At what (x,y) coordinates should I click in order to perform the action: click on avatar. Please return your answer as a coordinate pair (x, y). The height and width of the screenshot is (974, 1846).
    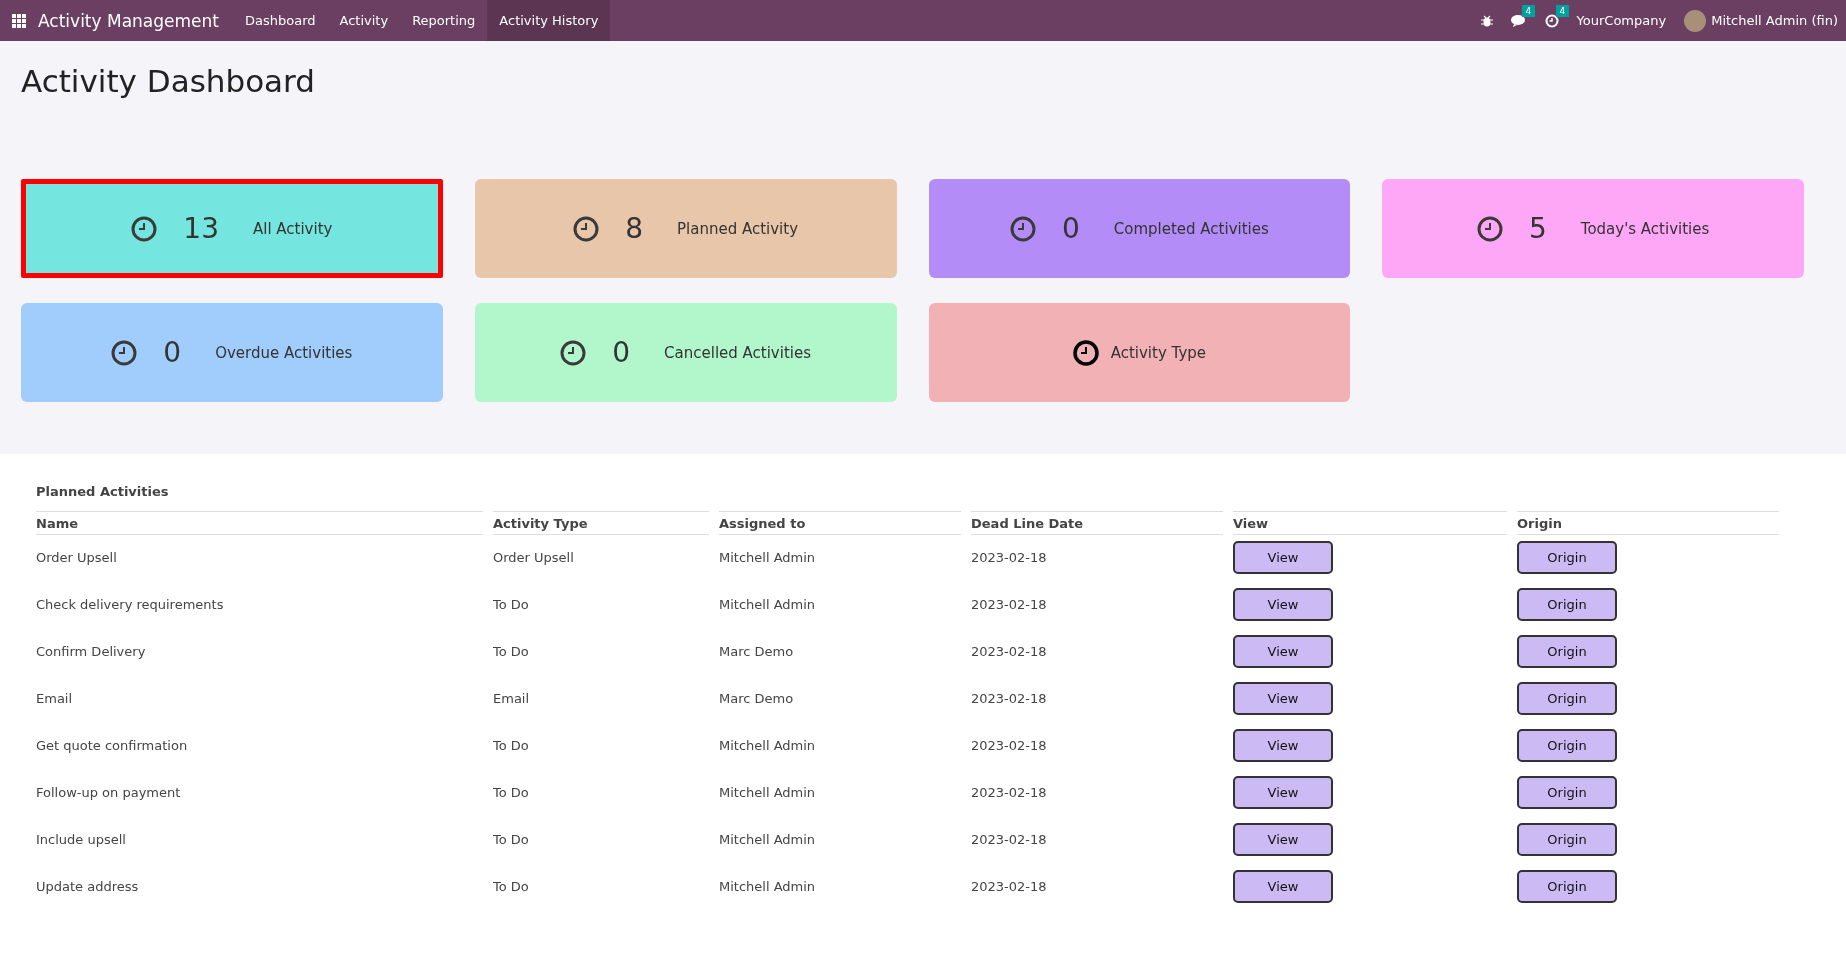
    Looking at the image, I should click on (1695, 20).